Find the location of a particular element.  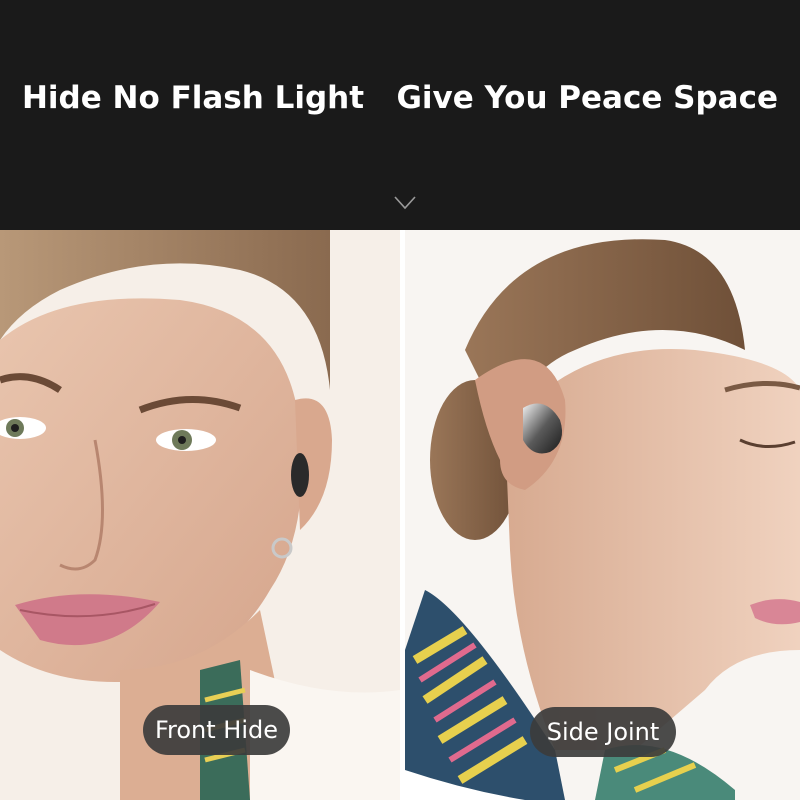

side-joint-label: Side Joint is located at coordinates (603, 732).